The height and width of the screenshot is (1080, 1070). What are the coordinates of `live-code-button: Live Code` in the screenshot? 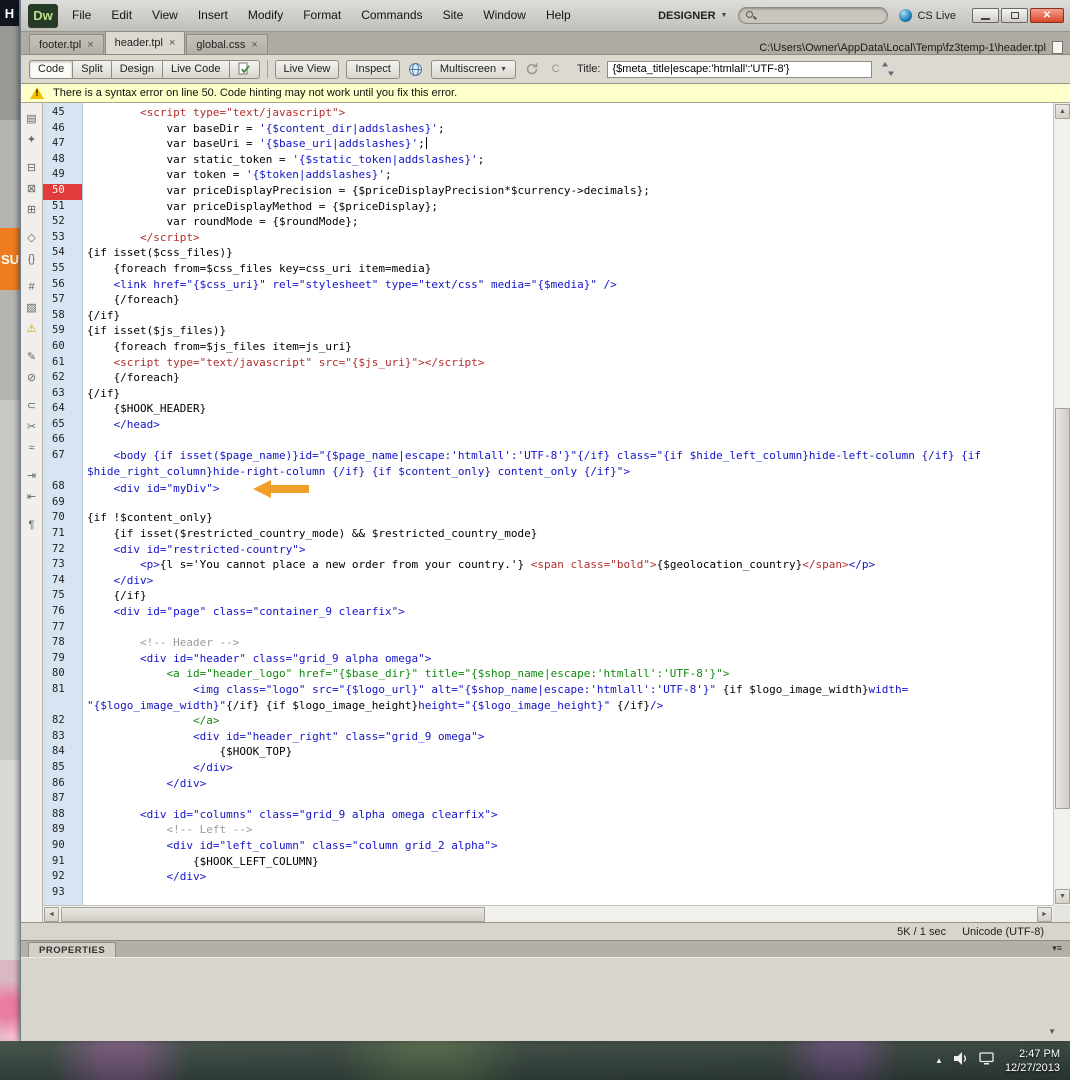 It's located at (195, 69).